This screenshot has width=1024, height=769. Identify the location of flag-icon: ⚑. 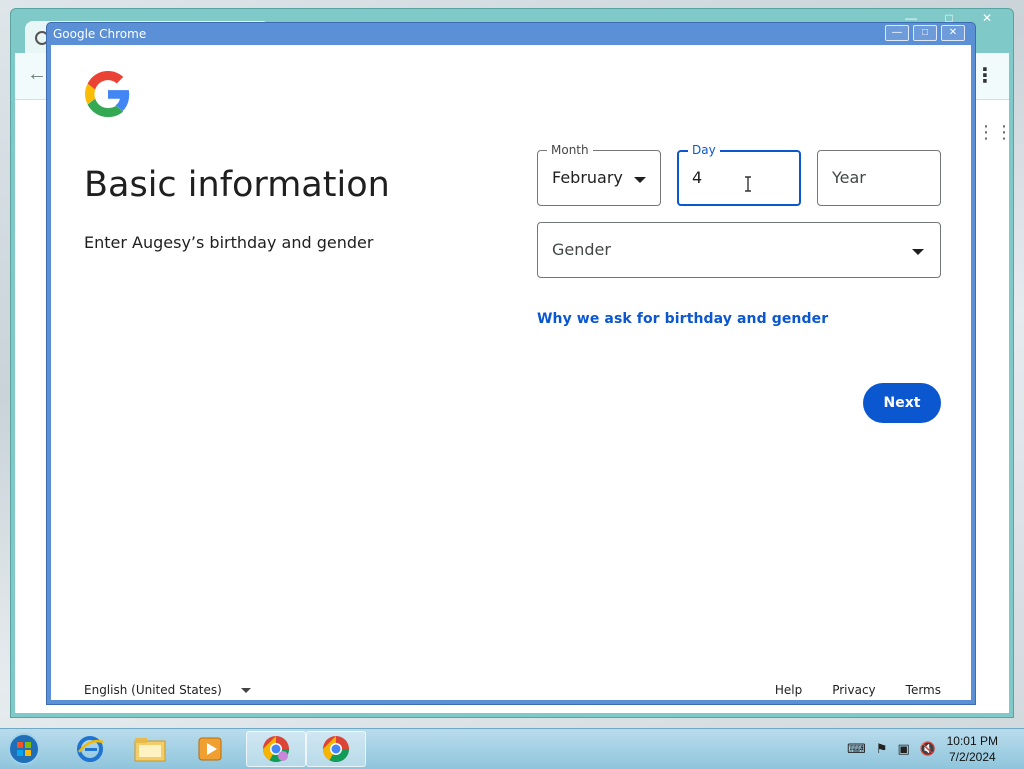
(882, 749).